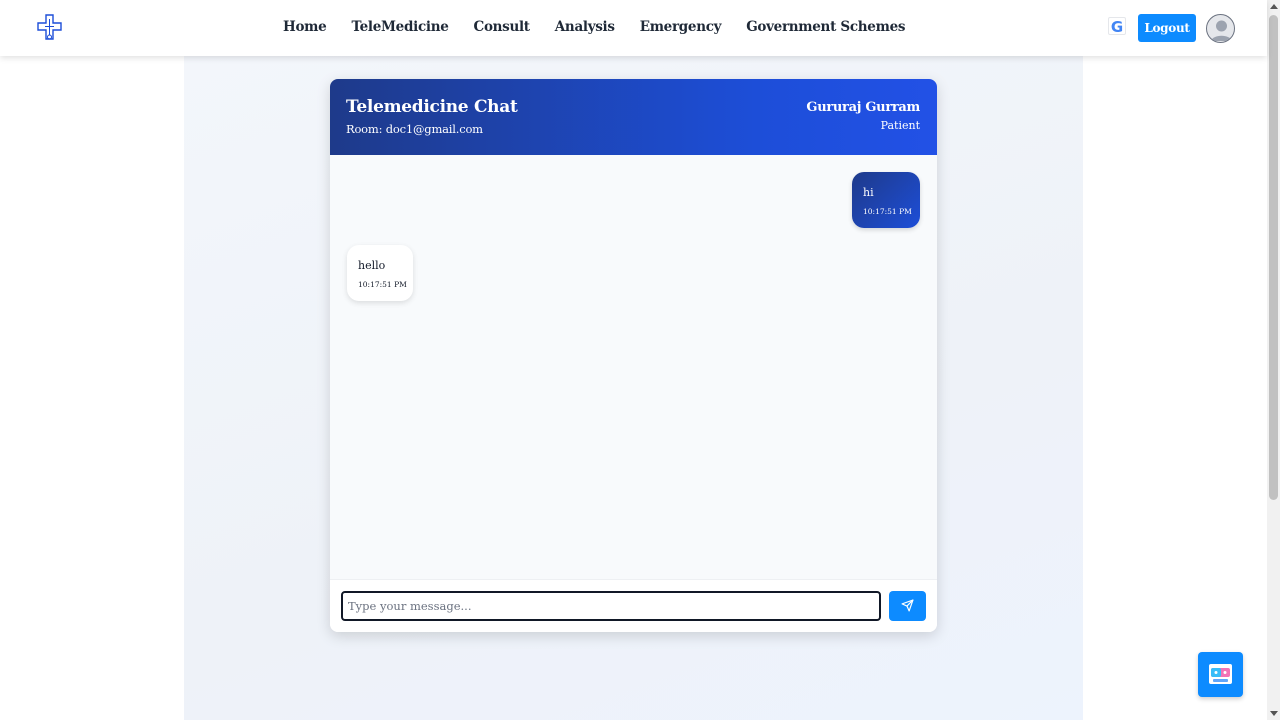  What do you see at coordinates (585, 27) in the screenshot?
I see `nav-link-analysis: Analysis` at bounding box center [585, 27].